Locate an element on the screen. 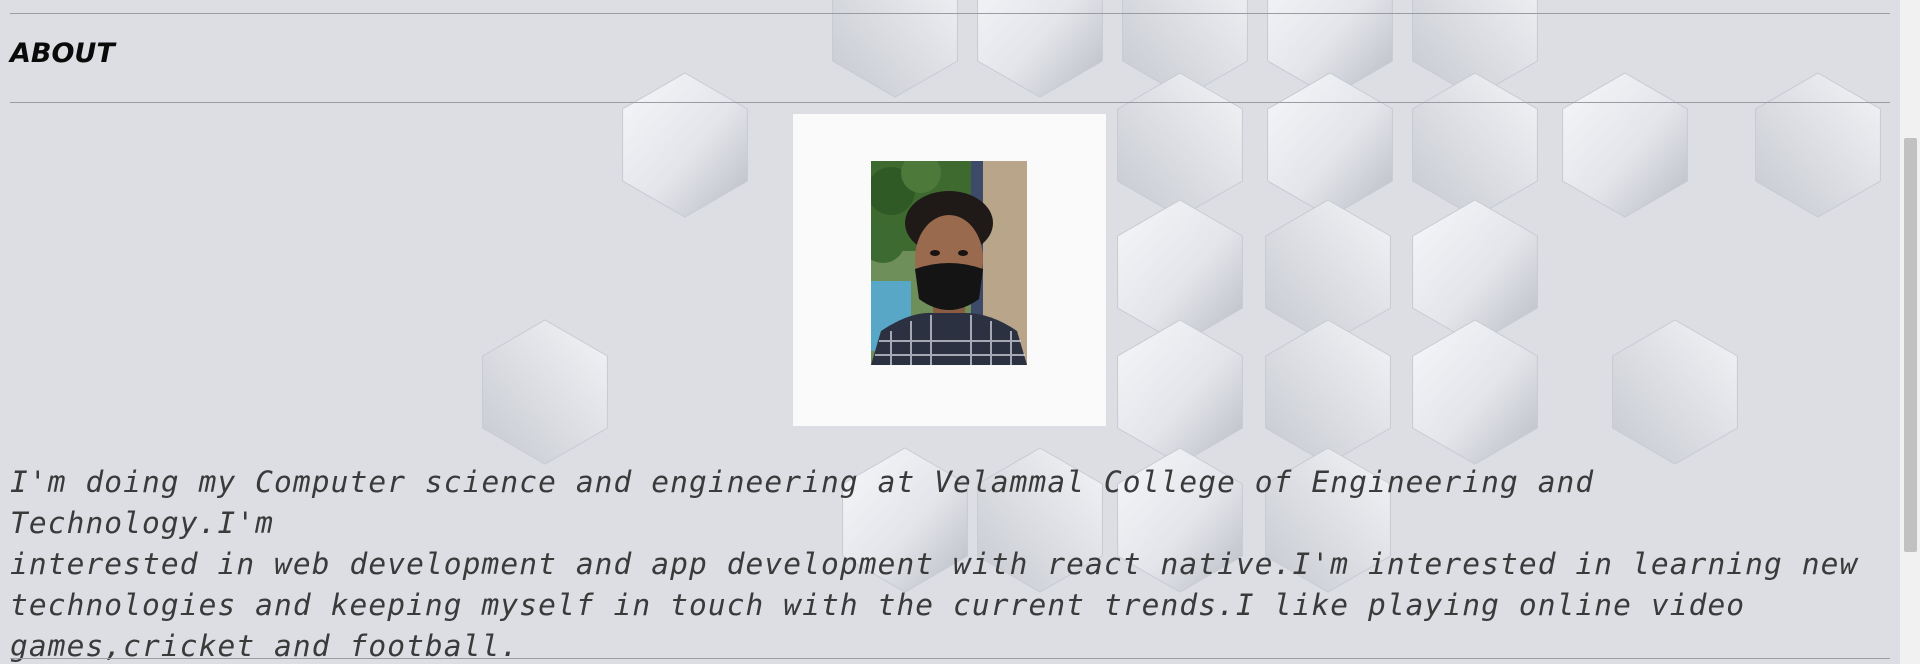  page-scrollbar is located at coordinates (1910, 332).